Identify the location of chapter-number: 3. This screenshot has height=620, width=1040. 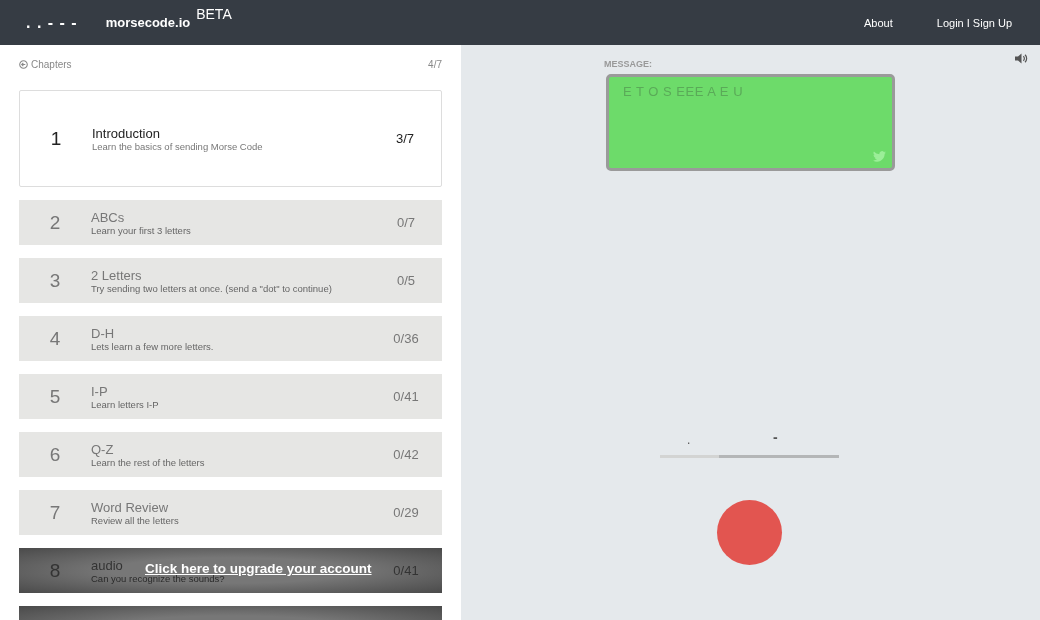
(55, 280).